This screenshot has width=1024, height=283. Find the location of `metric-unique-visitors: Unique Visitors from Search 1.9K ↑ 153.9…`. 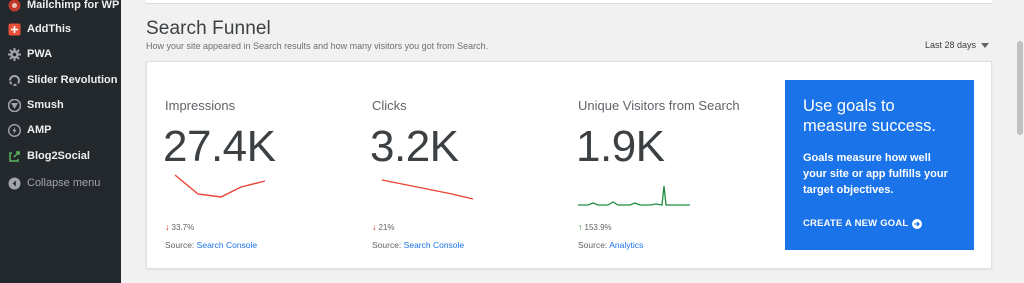

metric-unique-visitors: Unique Visitors from Search 1.9K ↑ 153.9… is located at coordinates (677, 165).